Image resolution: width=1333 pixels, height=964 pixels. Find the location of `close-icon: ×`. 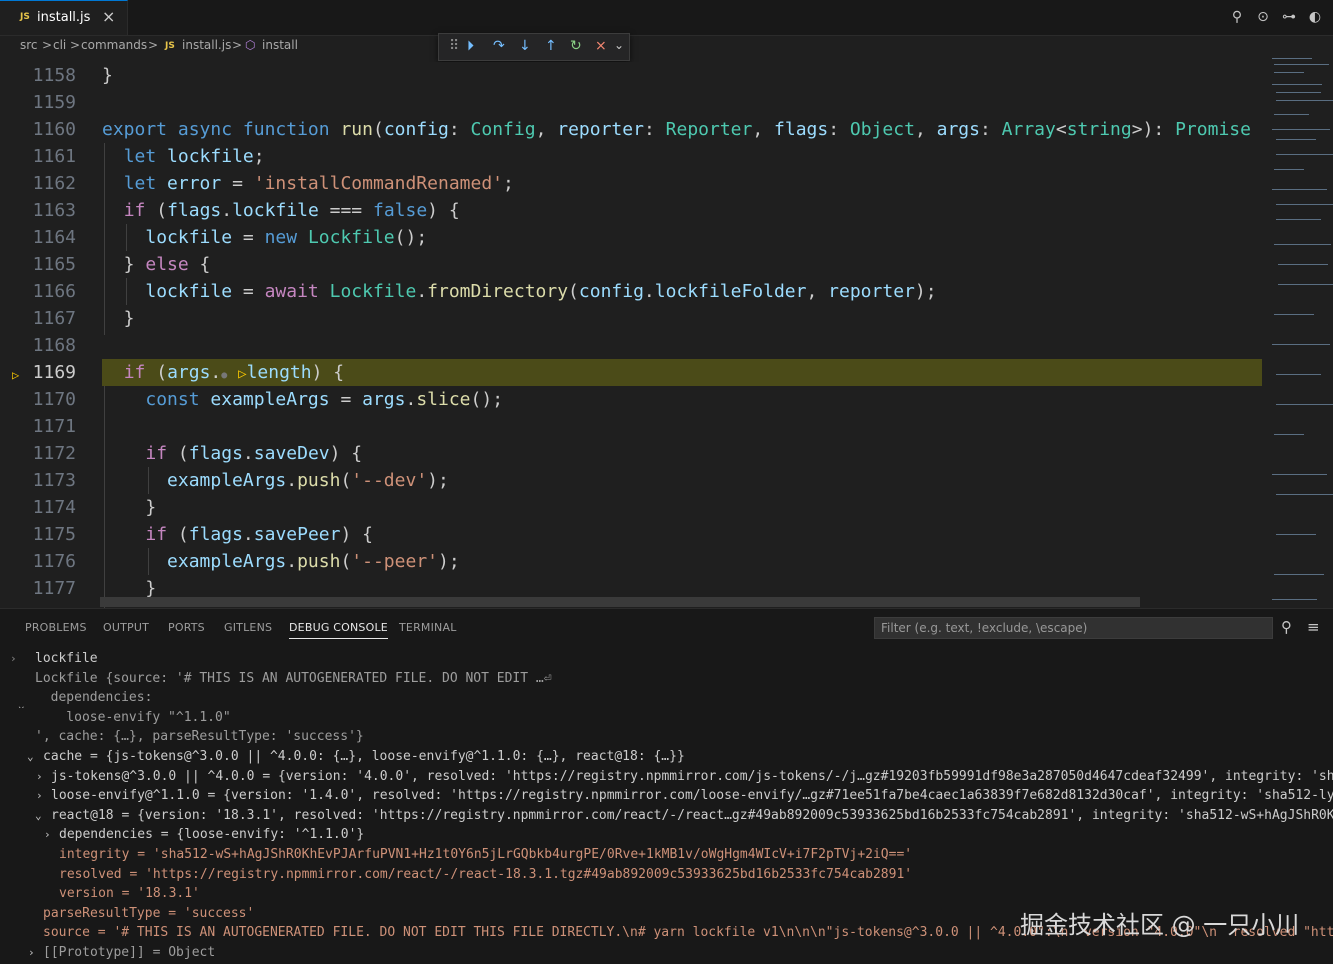

close-icon: × is located at coordinates (108, 16).